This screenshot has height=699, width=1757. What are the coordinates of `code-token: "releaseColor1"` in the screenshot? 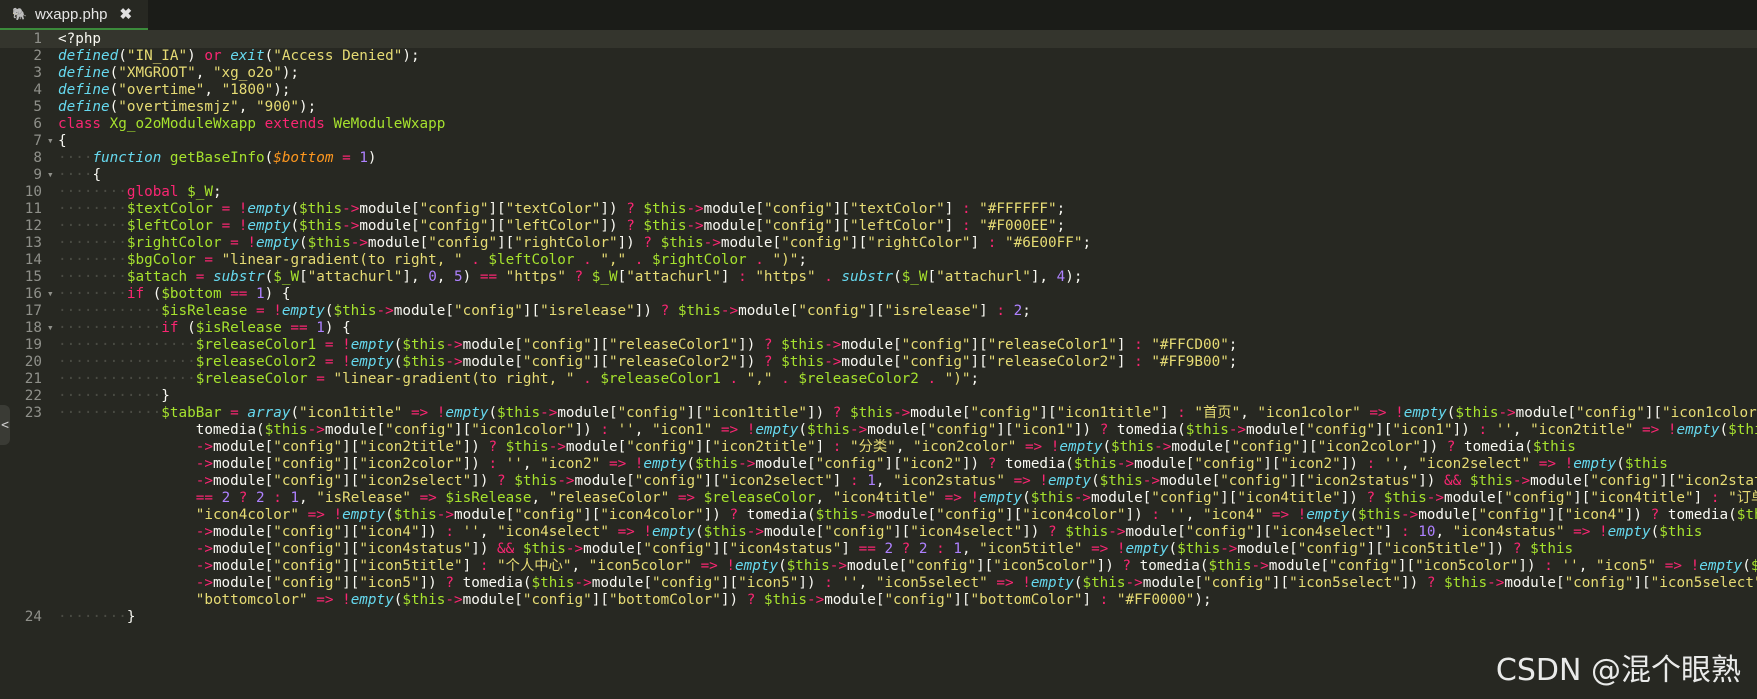 It's located at (673, 345).